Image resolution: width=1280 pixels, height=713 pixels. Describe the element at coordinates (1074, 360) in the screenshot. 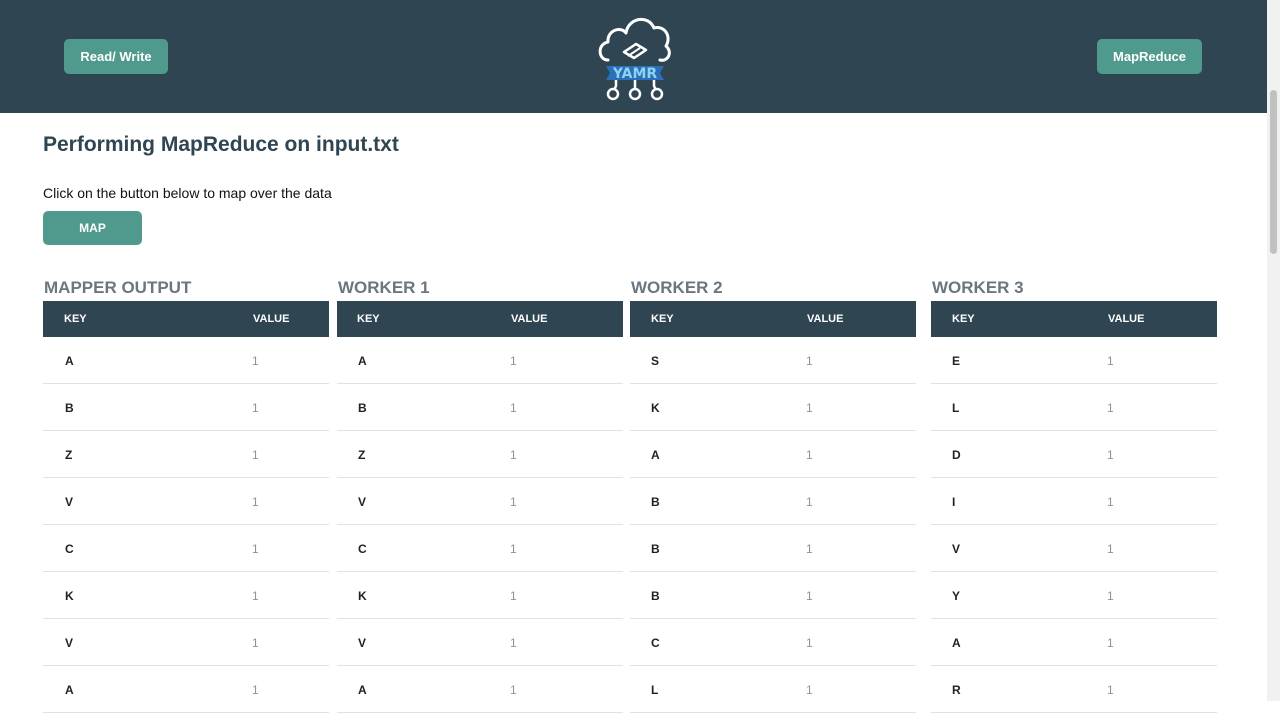

I see `table-row: E1` at that location.